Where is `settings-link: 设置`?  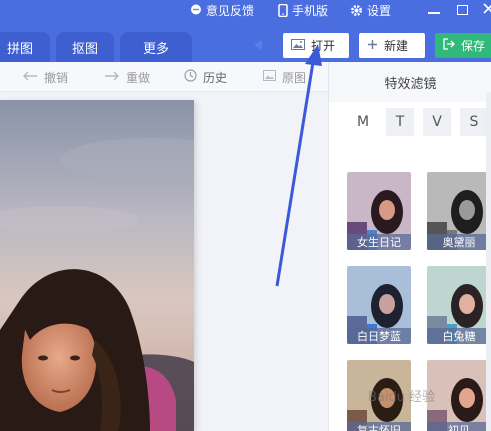
settings-link: 设置 is located at coordinates (370, 10).